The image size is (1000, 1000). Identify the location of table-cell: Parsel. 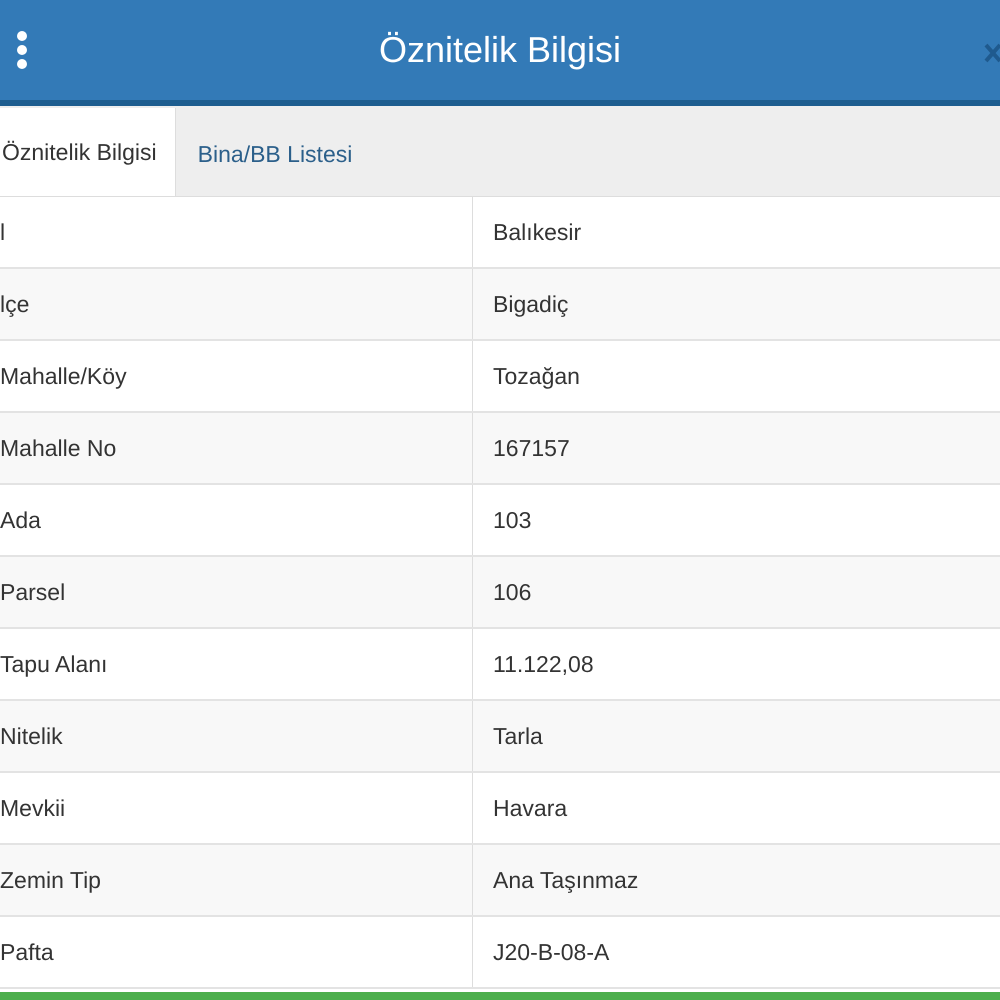
(236, 592).